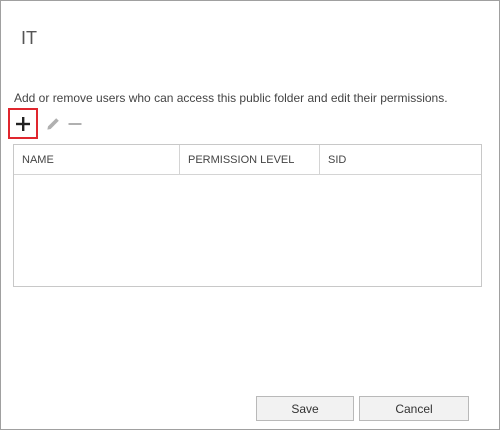 The image size is (500, 430). Describe the element at coordinates (29, 38) in the screenshot. I see `dialog-title: IT` at that location.